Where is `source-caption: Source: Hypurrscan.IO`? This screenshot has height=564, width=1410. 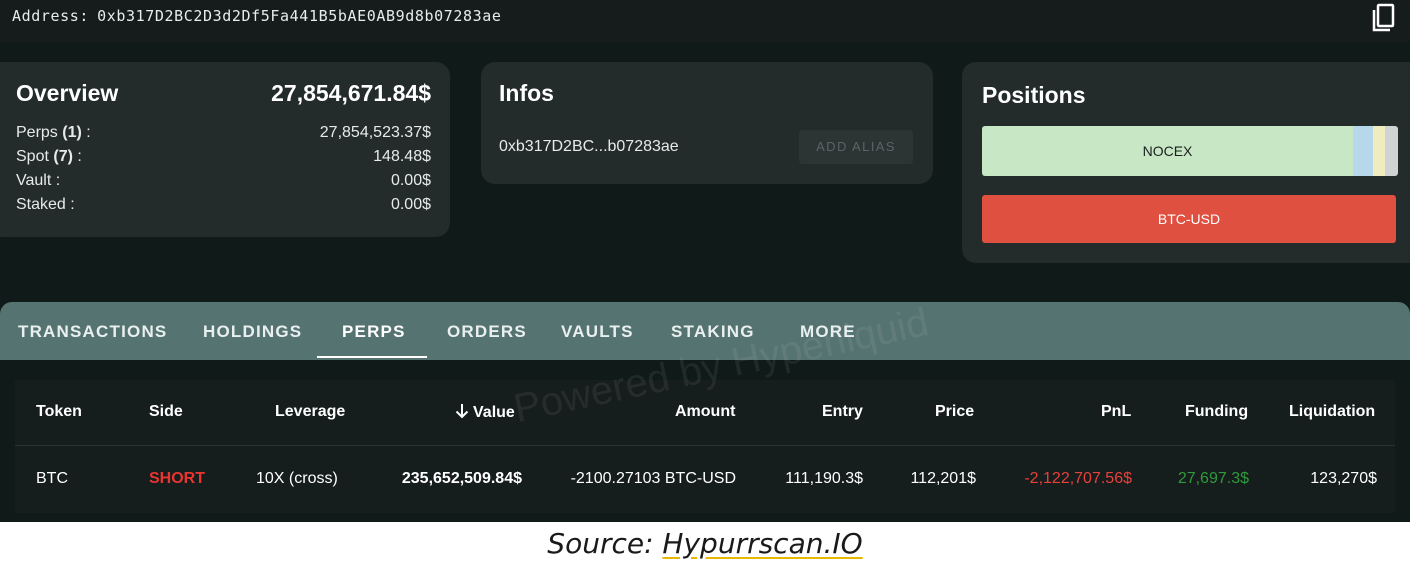
source-caption: Source: Hypurrscan.IO is located at coordinates (705, 543).